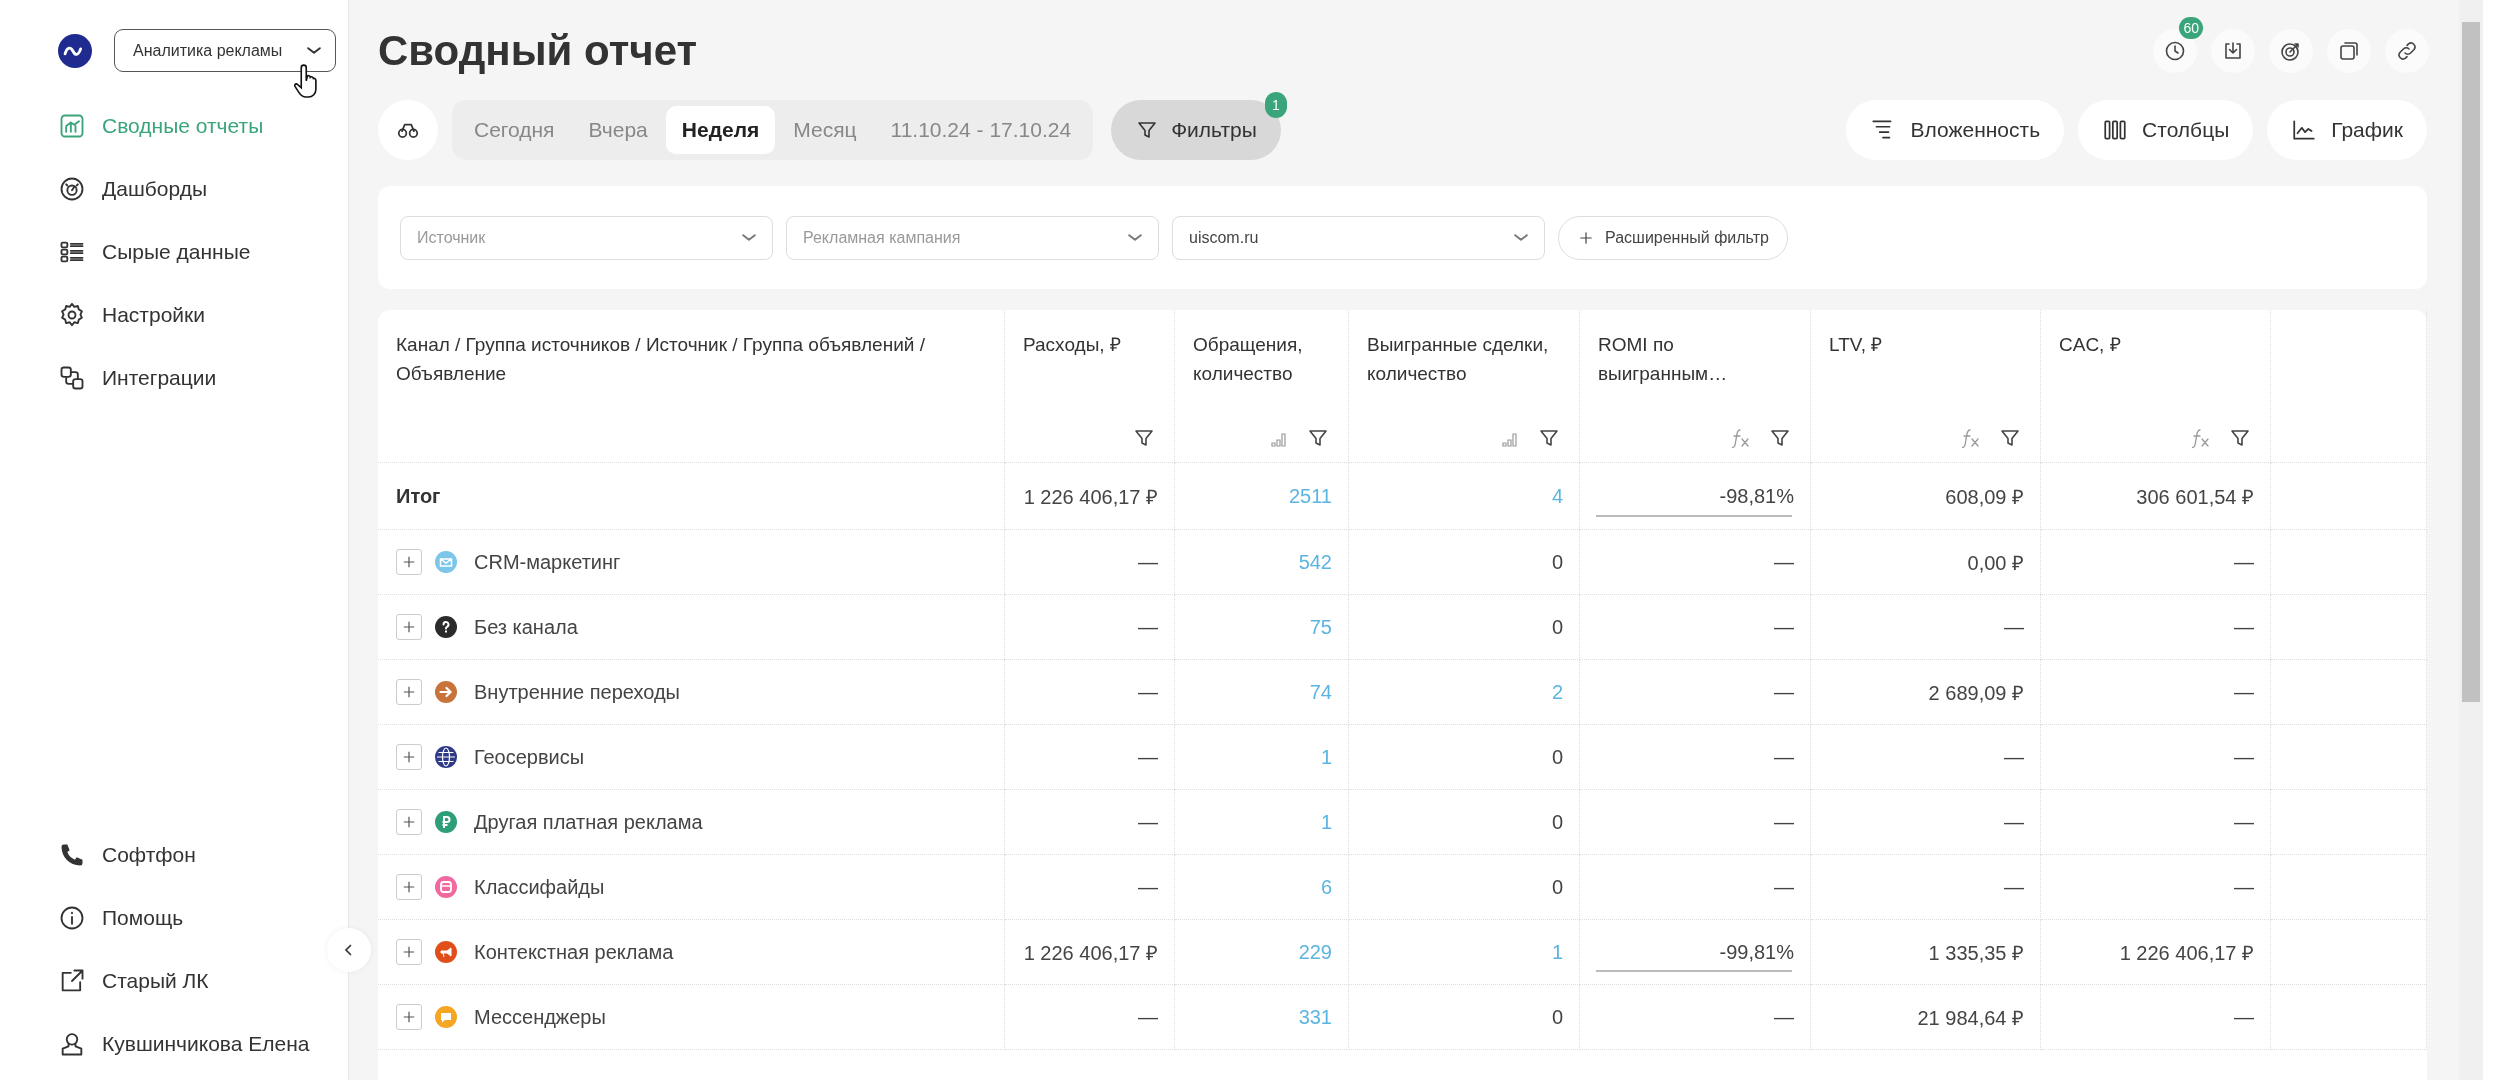  I want to click on nav-item: Старый ЛК, so click(203, 981).